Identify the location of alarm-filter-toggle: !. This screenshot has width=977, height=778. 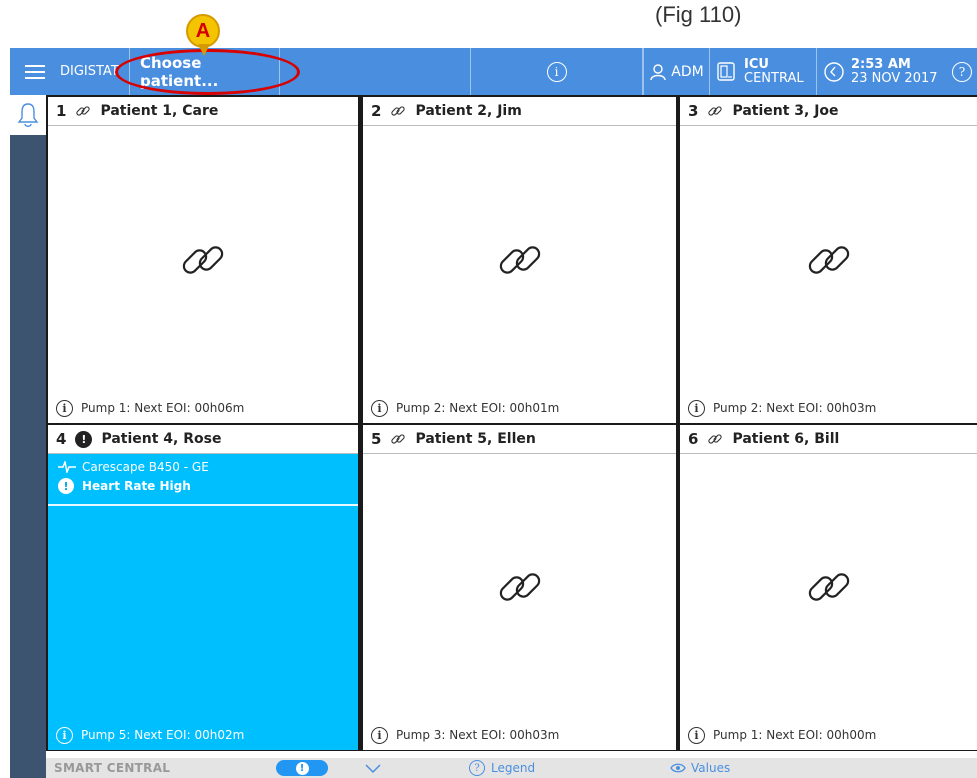
(302, 768).